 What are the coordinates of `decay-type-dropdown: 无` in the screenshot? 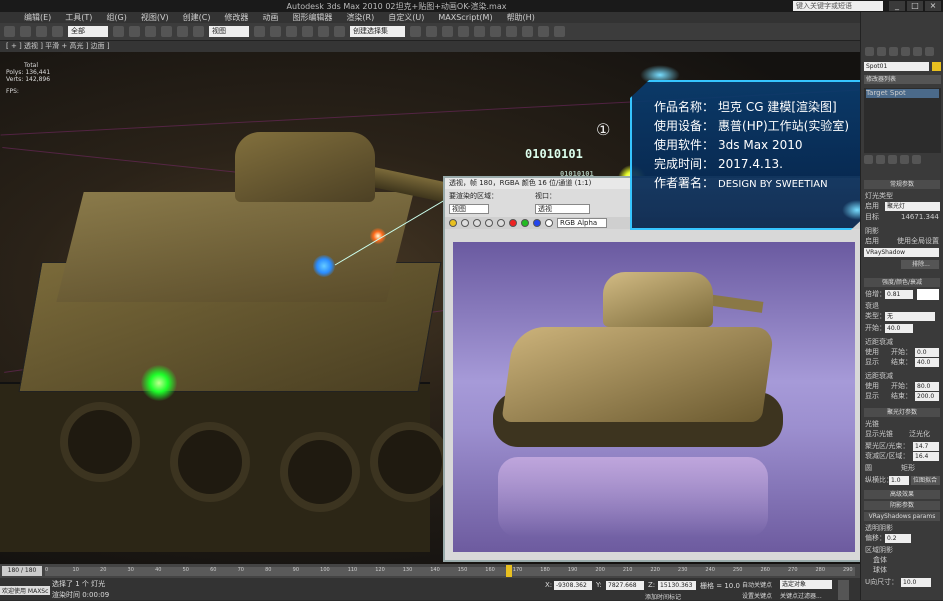 It's located at (910, 316).